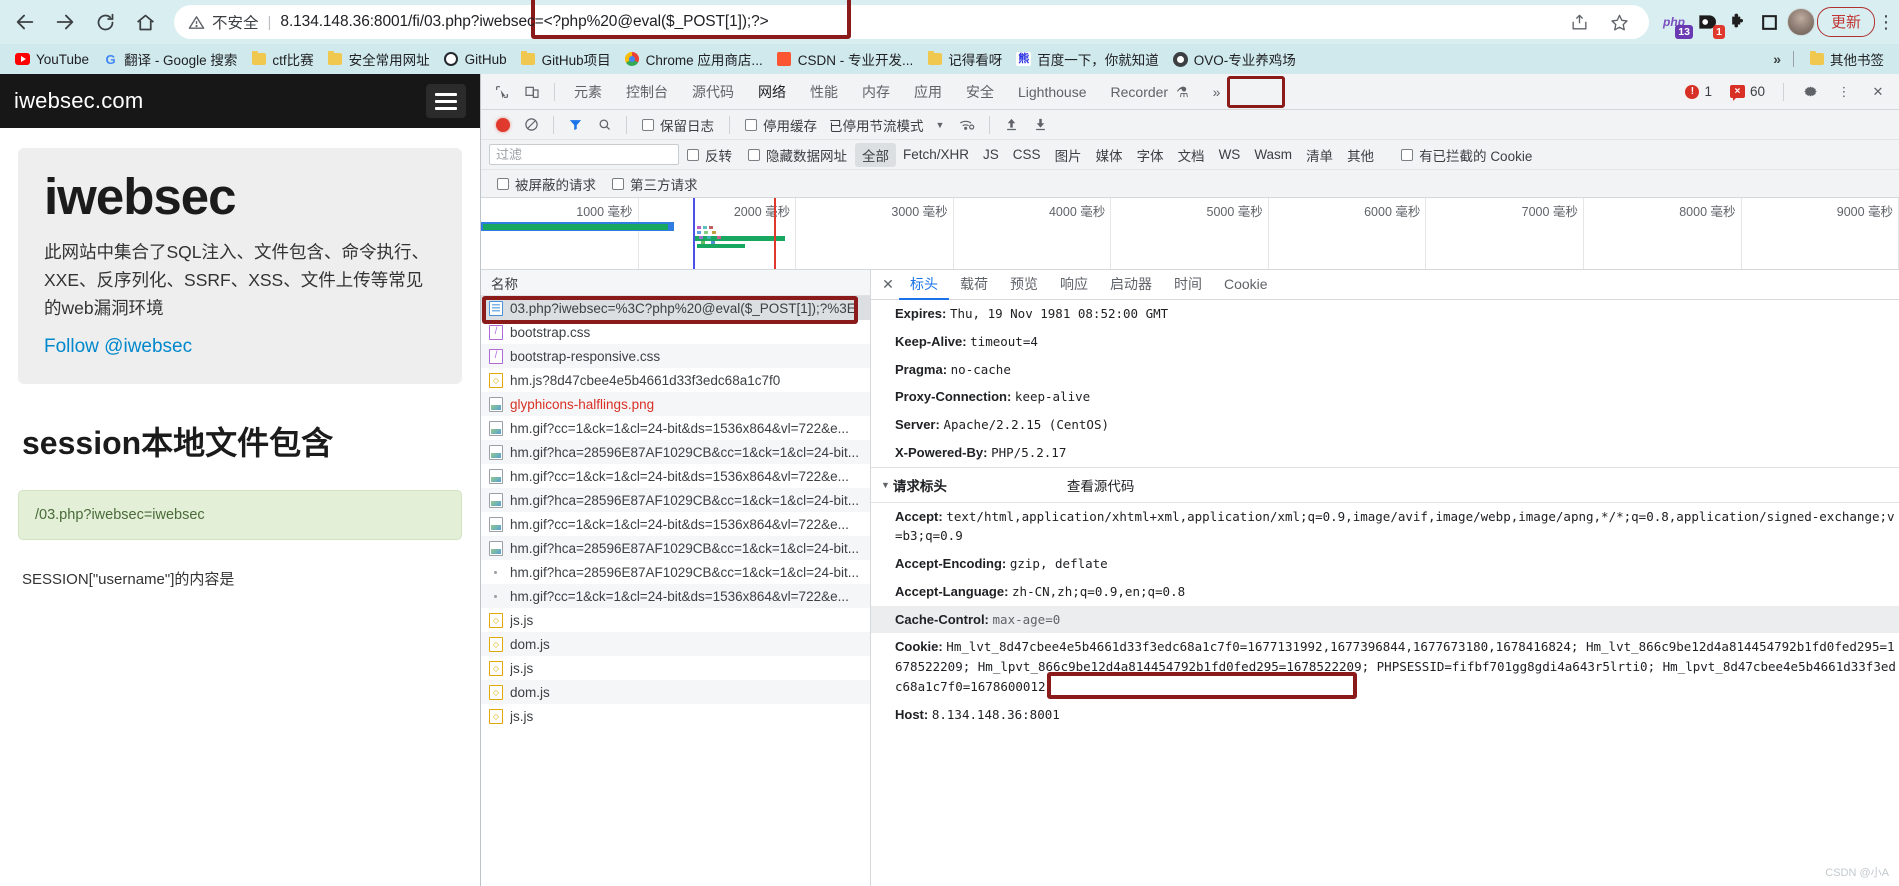 This screenshot has height=886, width=1899. Describe the element at coordinates (1109, 155) in the screenshot. I see `filter-type-media: 媒体` at that location.